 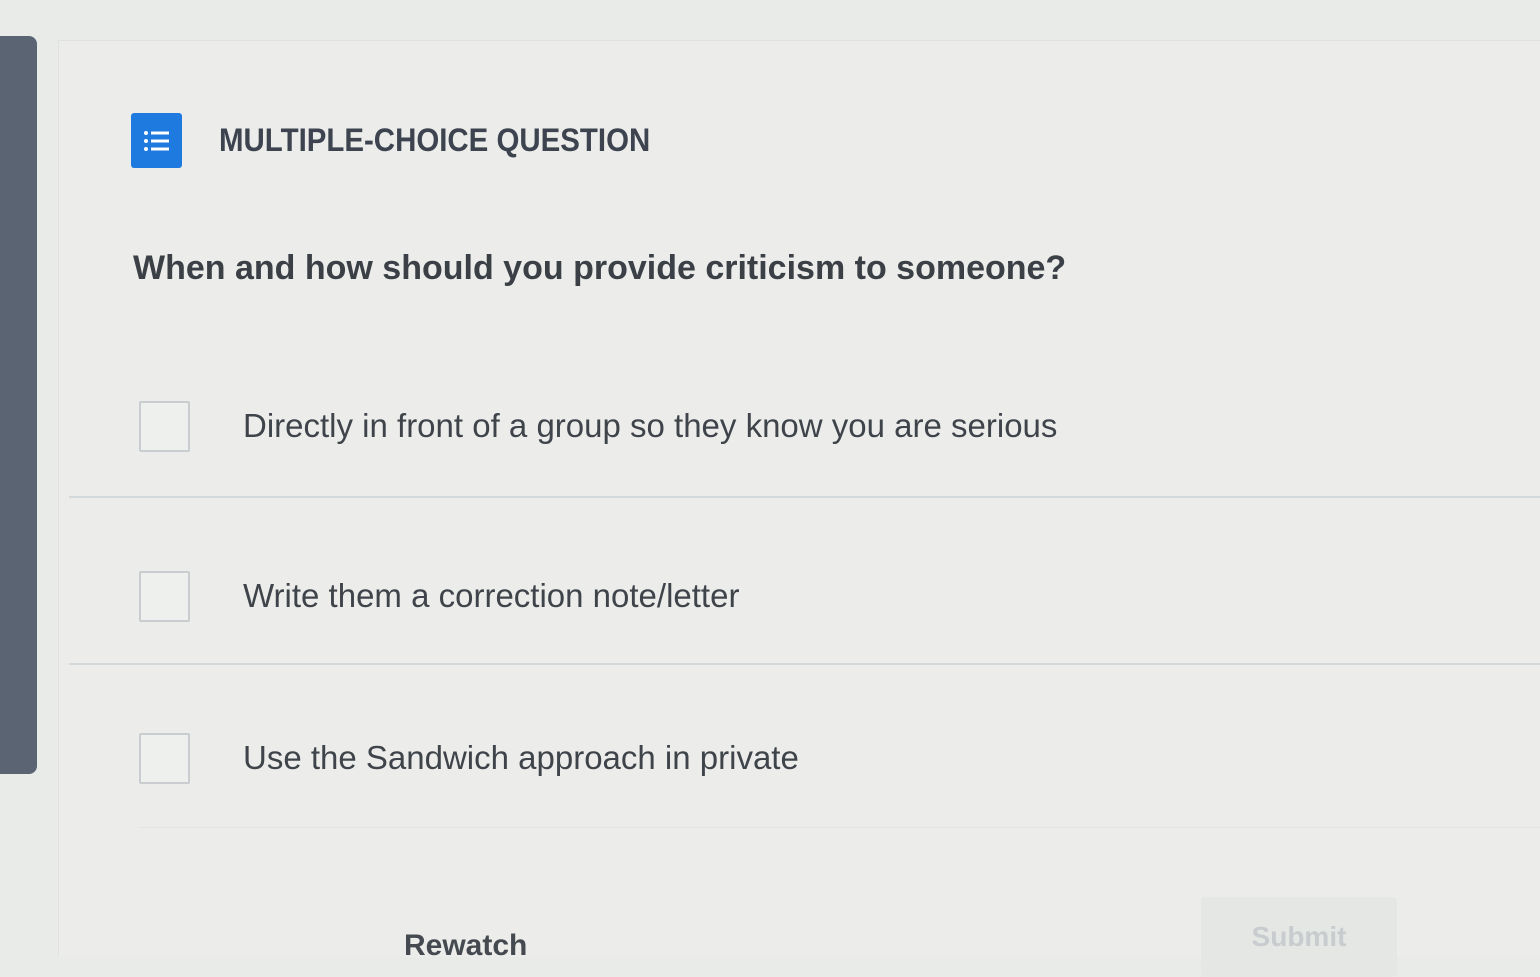 What do you see at coordinates (521, 757) in the screenshot?
I see `answer-label-3: Use the Sandwich approach in private` at bounding box center [521, 757].